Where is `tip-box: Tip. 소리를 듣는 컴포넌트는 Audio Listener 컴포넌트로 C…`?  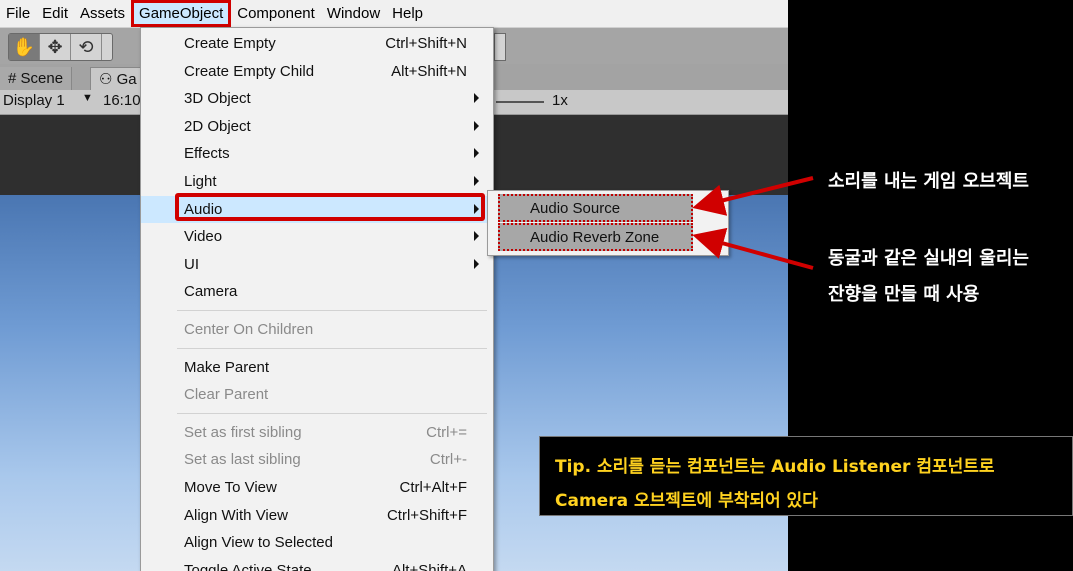
tip-box: Tip. 소리를 듣는 컴포넌트는 Audio Listener 컴포넌트로 C… is located at coordinates (806, 476).